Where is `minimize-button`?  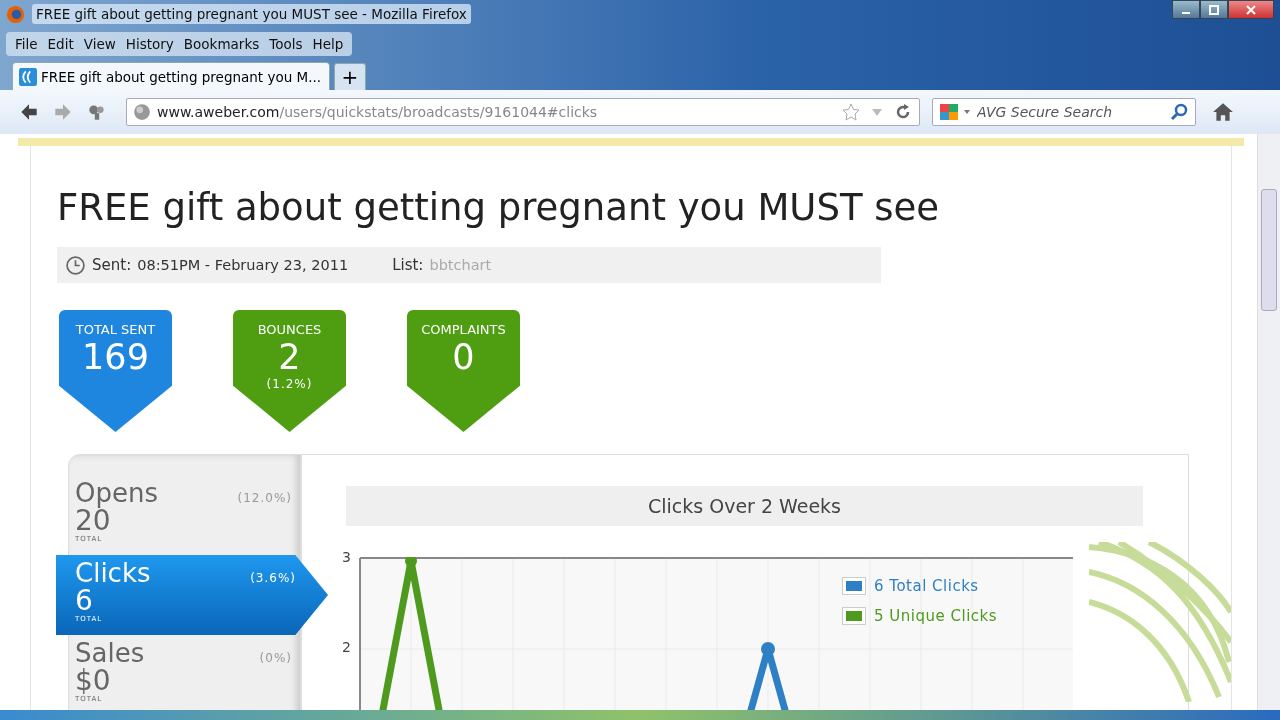
minimize-button is located at coordinates (1186, 9).